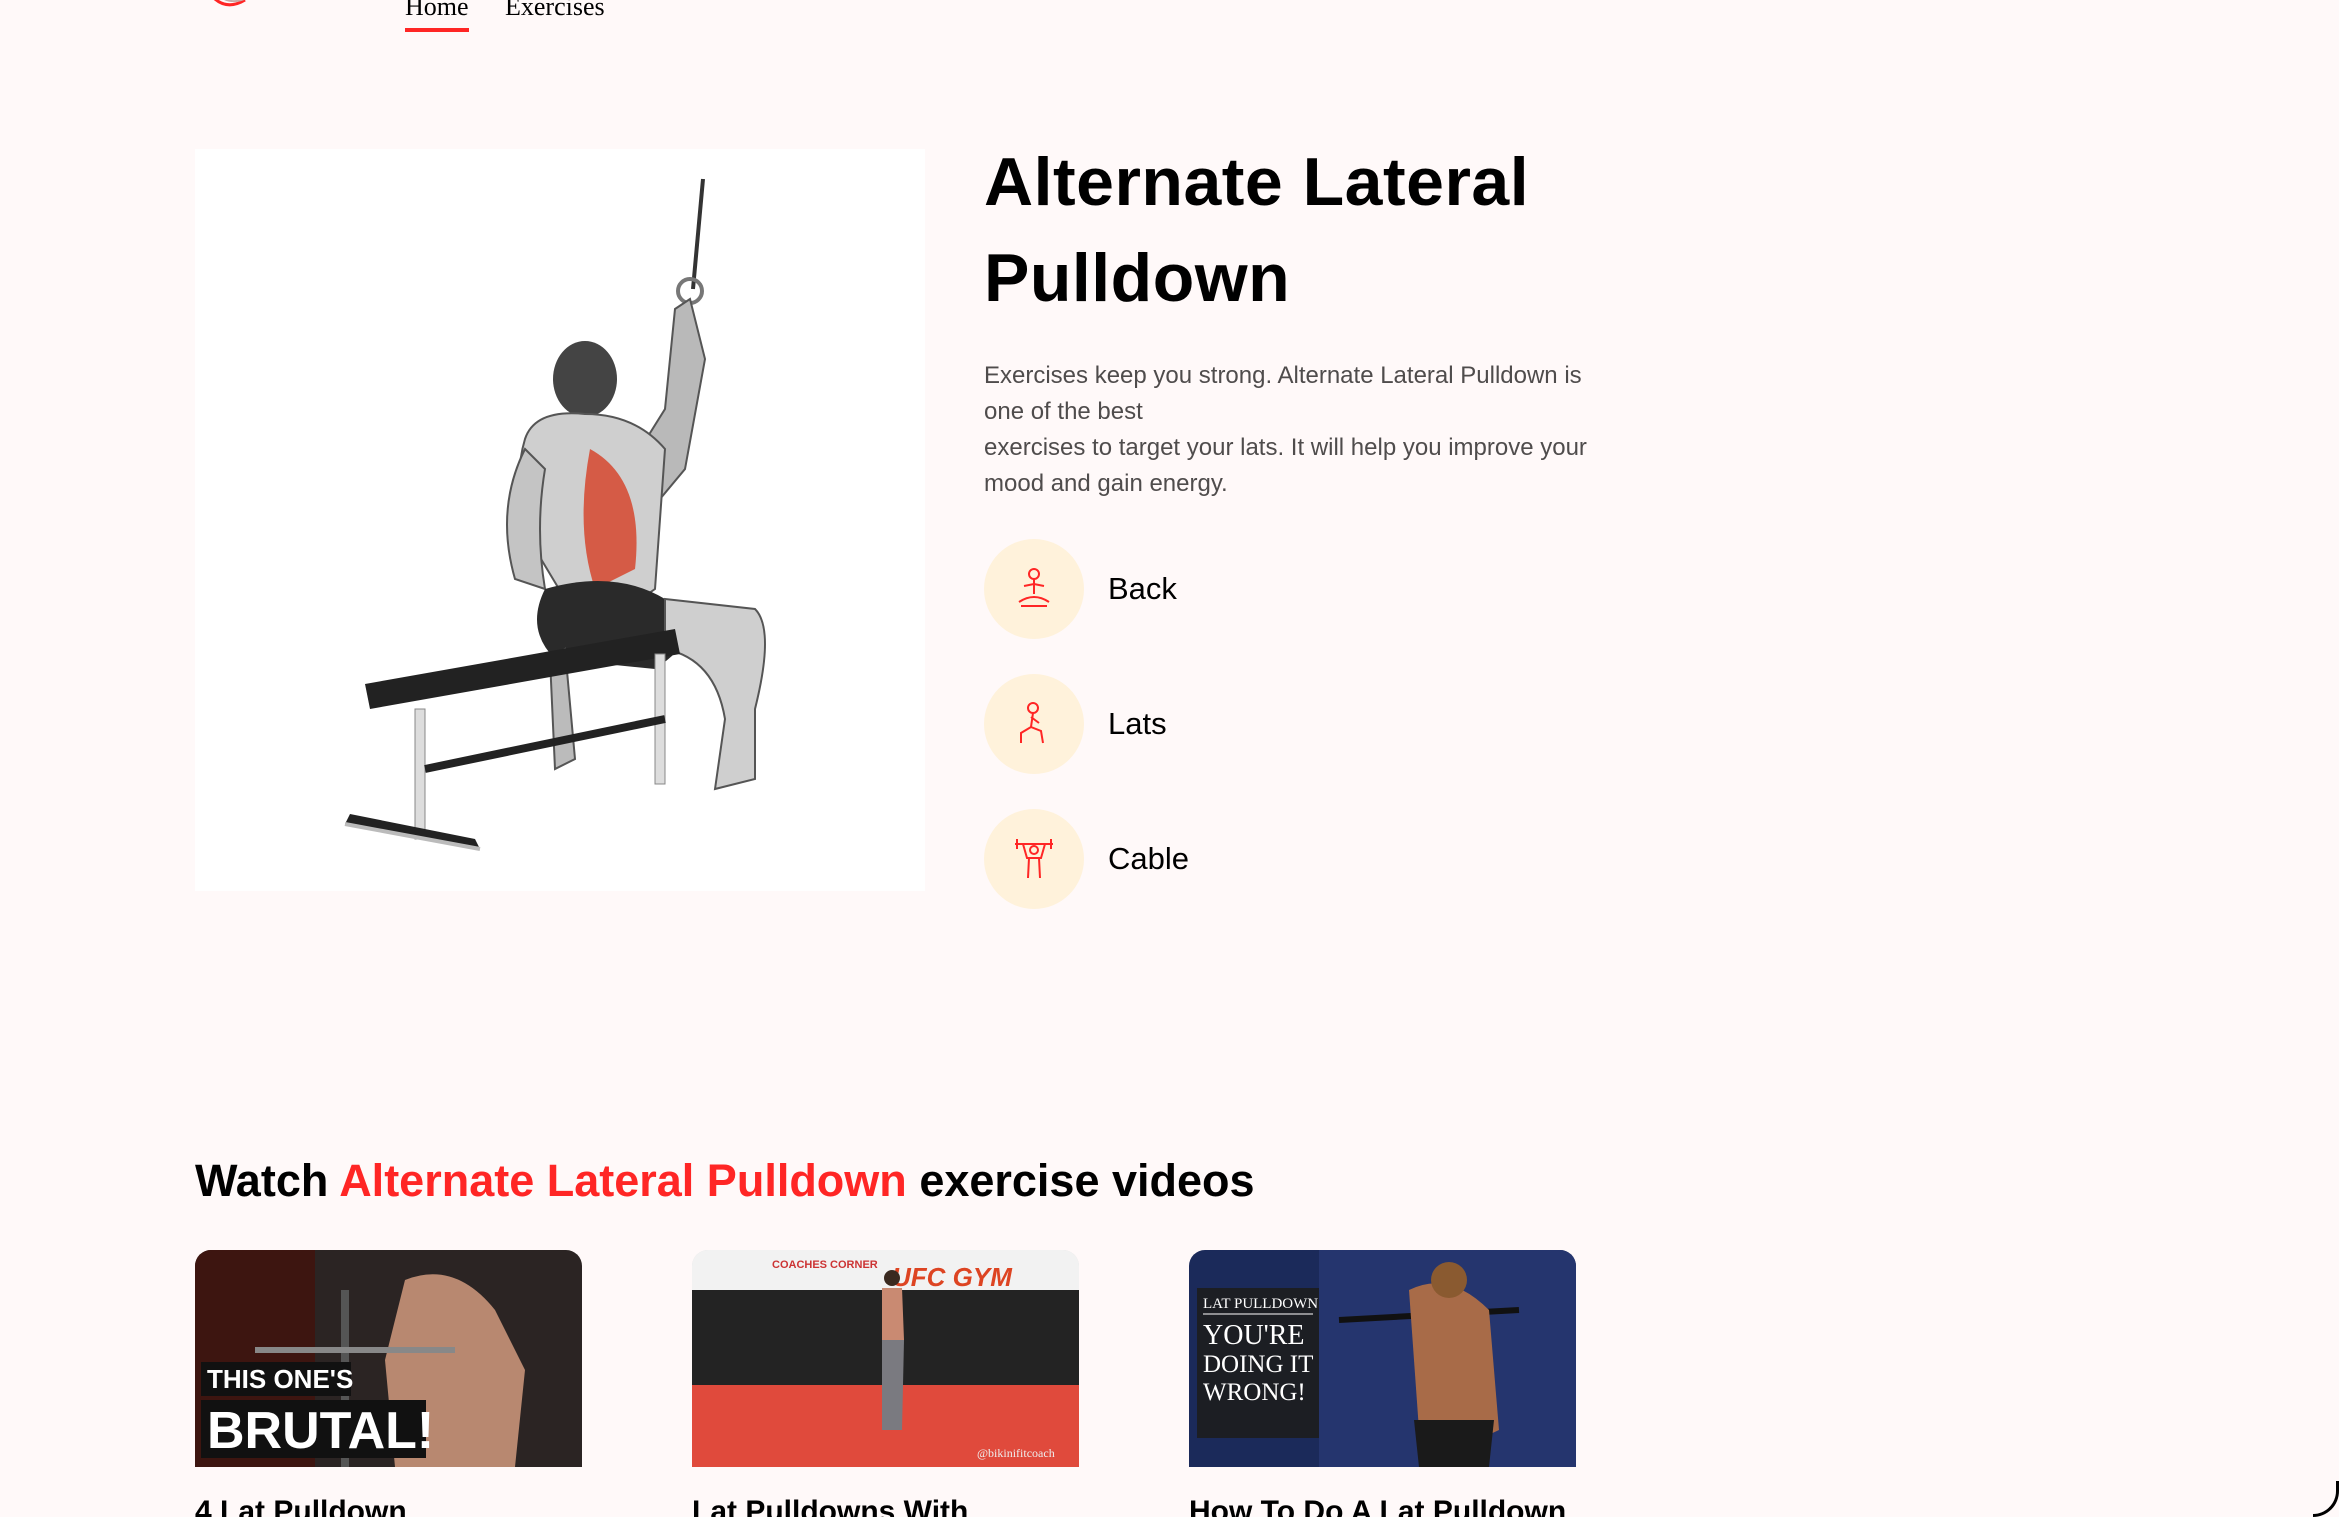  What do you see at coordinates (1086, 859) in the screenshot?
I see `detail-equipment: Cable` at bounding box center [1086, 859].